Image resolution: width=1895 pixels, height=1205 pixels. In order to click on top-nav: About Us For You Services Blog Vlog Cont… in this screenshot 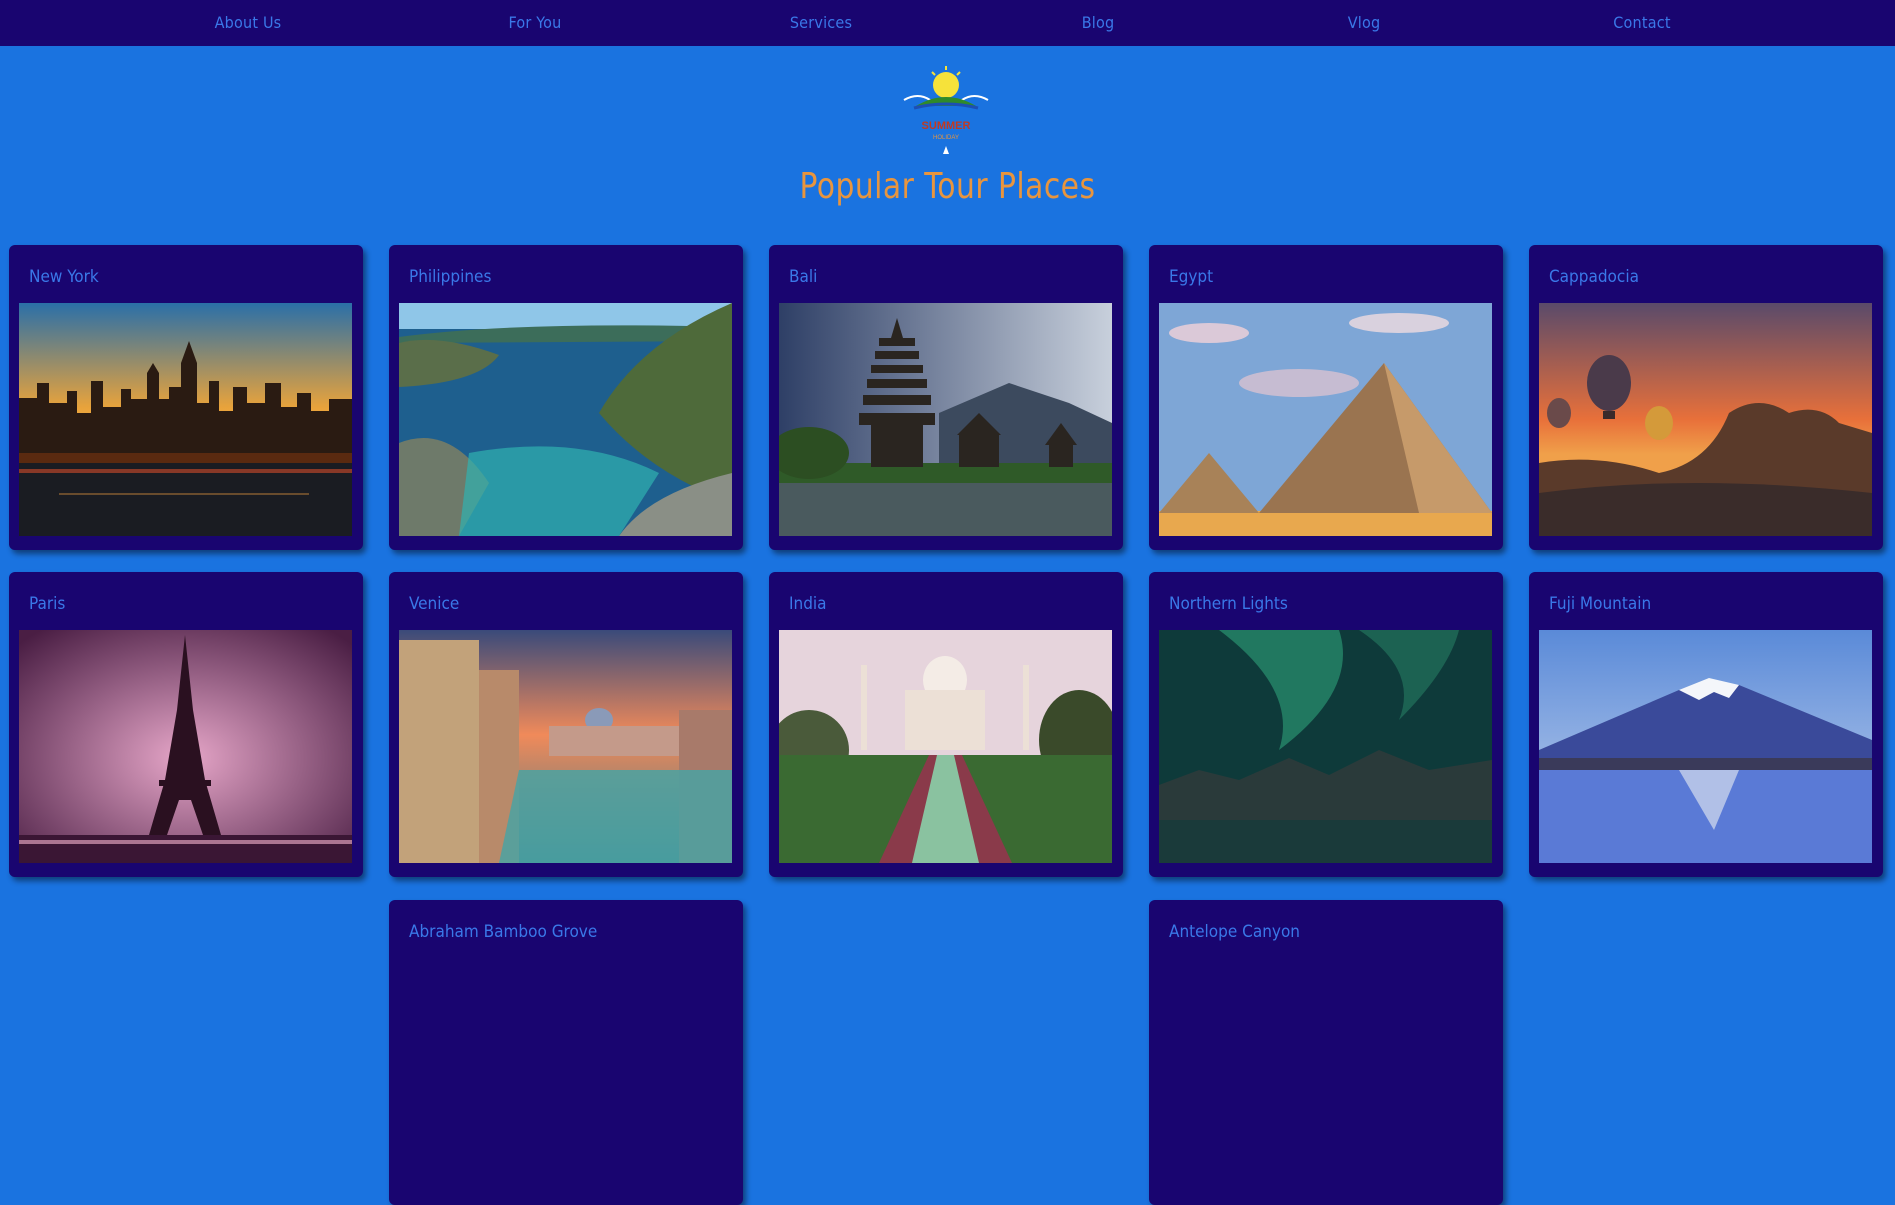, I will do `click(947, 23)`.